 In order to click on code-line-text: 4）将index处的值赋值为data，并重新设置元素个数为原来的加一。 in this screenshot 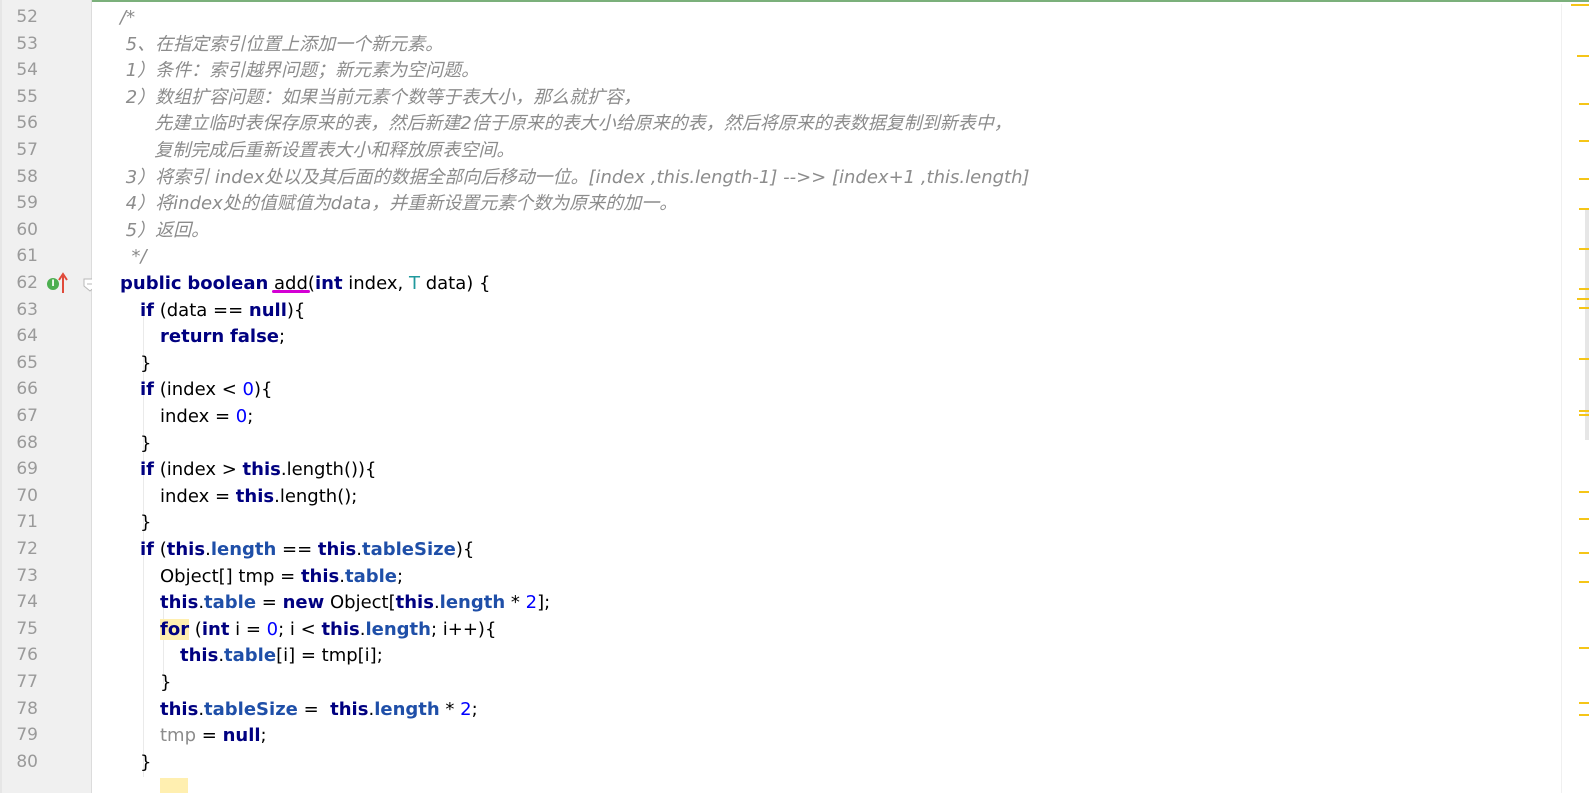, I will do `click(399, 203)`.